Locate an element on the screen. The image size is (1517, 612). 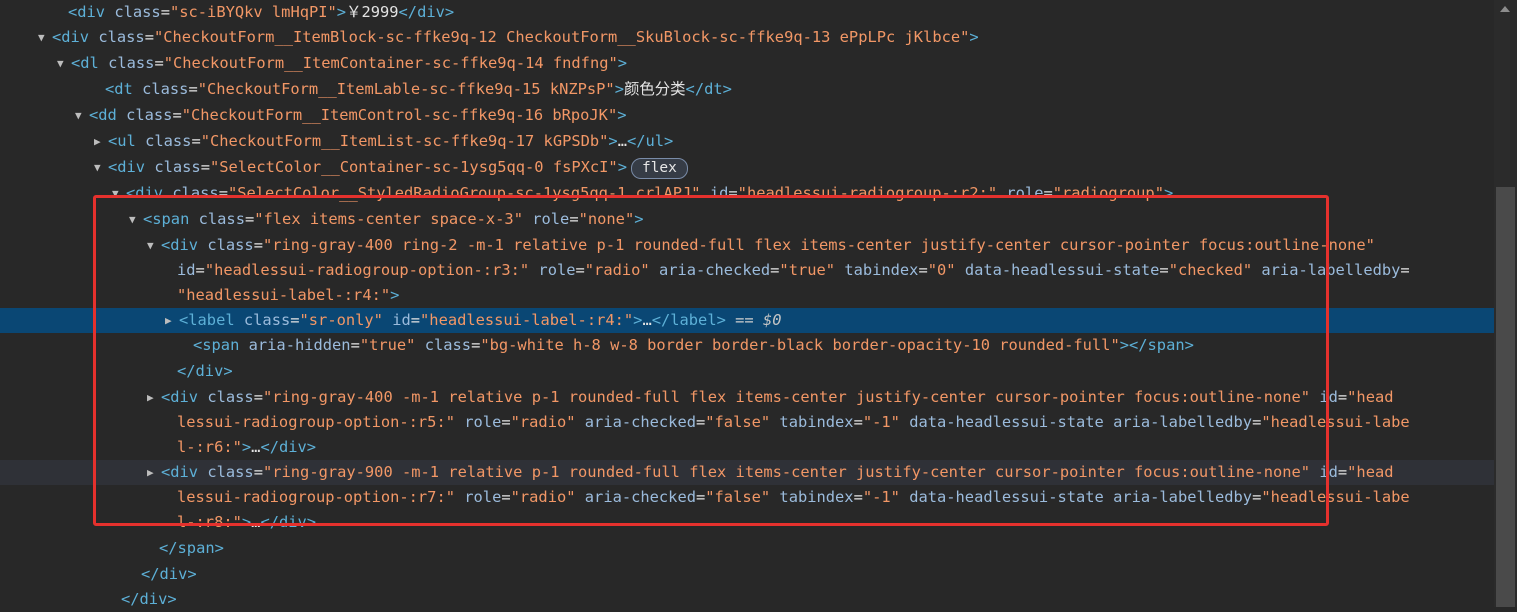
token-tag: </dt> is located at coordinates (708, 89).